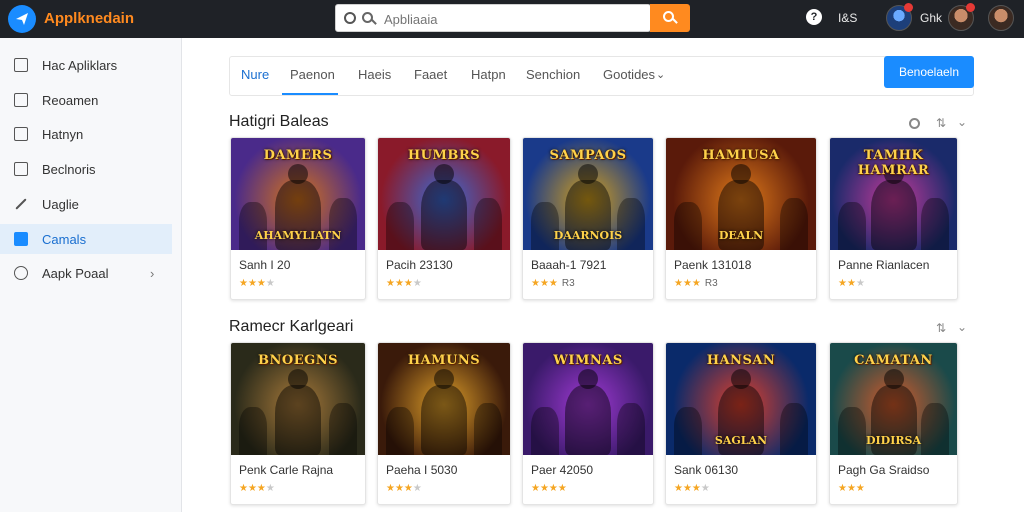 The width and height of the screenshot is (1024, 512). Describe the element at coordinates (22, 19) in the screenshot. I see `app-logo-icon` at that location.